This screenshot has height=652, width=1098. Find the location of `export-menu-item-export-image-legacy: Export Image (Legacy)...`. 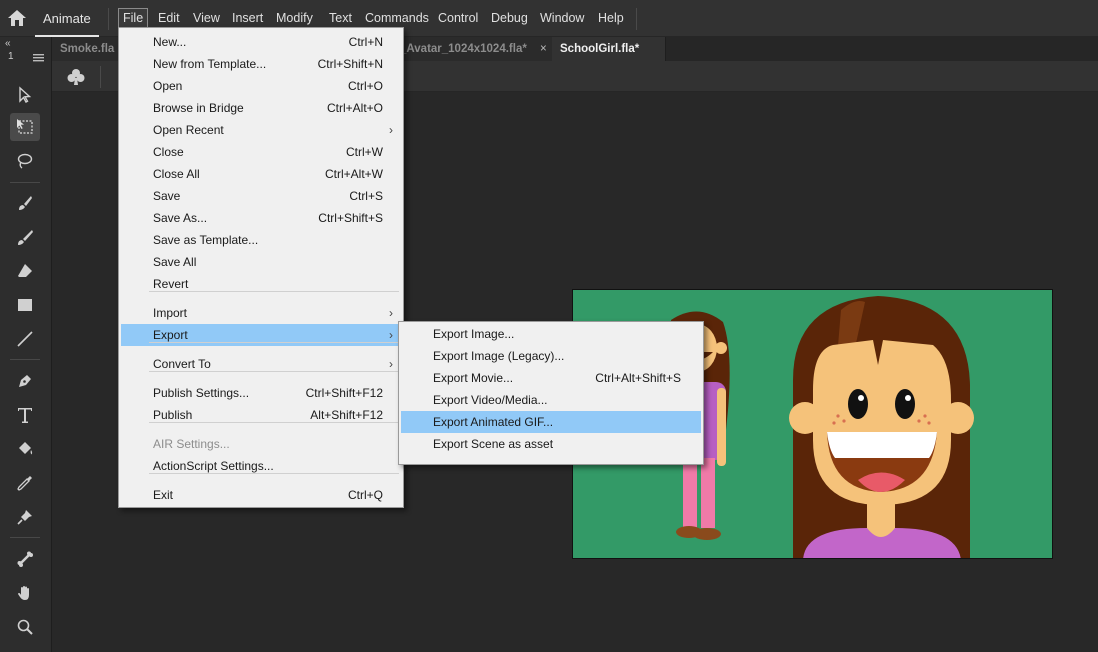

export-menu-item-export-image-legacy: Export Image (Legacy)... is located at coordinates (551, 356).